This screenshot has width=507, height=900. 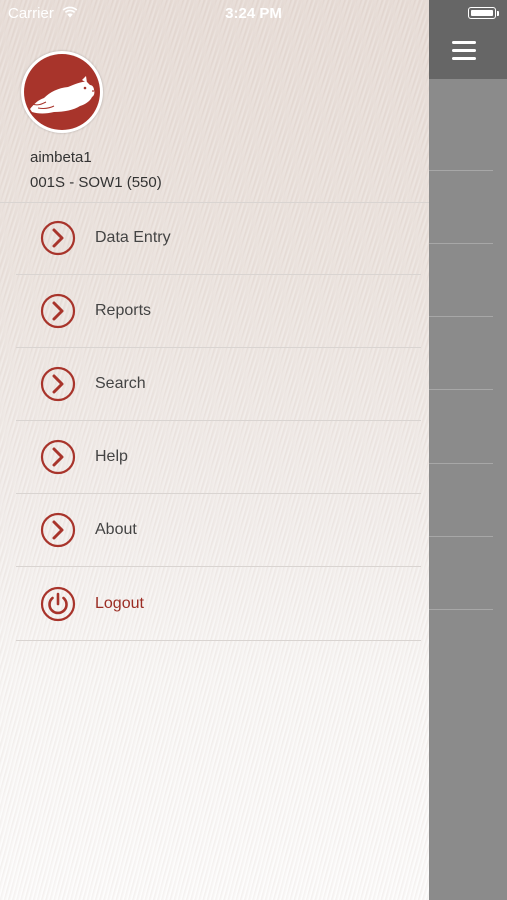 I want to click on menu-item-label: Help, so click(x=111, y=456).